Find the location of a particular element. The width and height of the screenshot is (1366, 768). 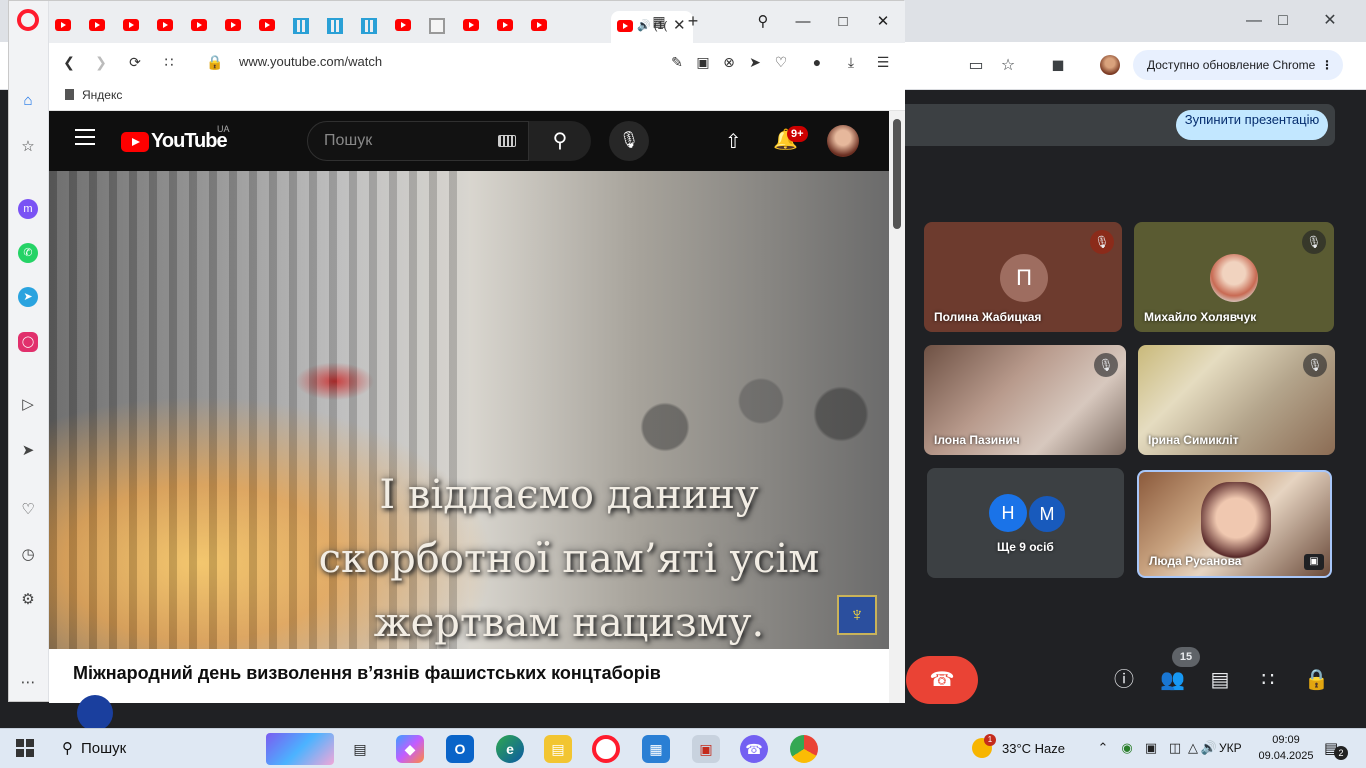

forward-icon: ❯ is located at coordinates (101, 62).